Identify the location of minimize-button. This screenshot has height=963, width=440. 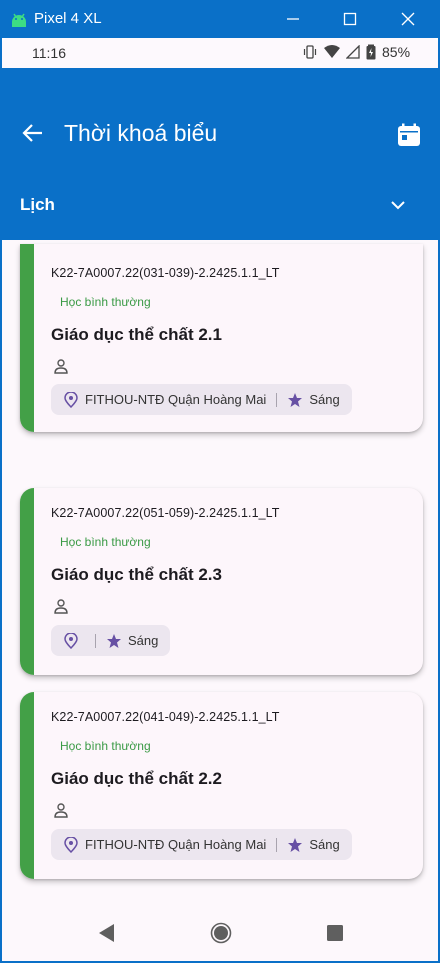
(293, 19).